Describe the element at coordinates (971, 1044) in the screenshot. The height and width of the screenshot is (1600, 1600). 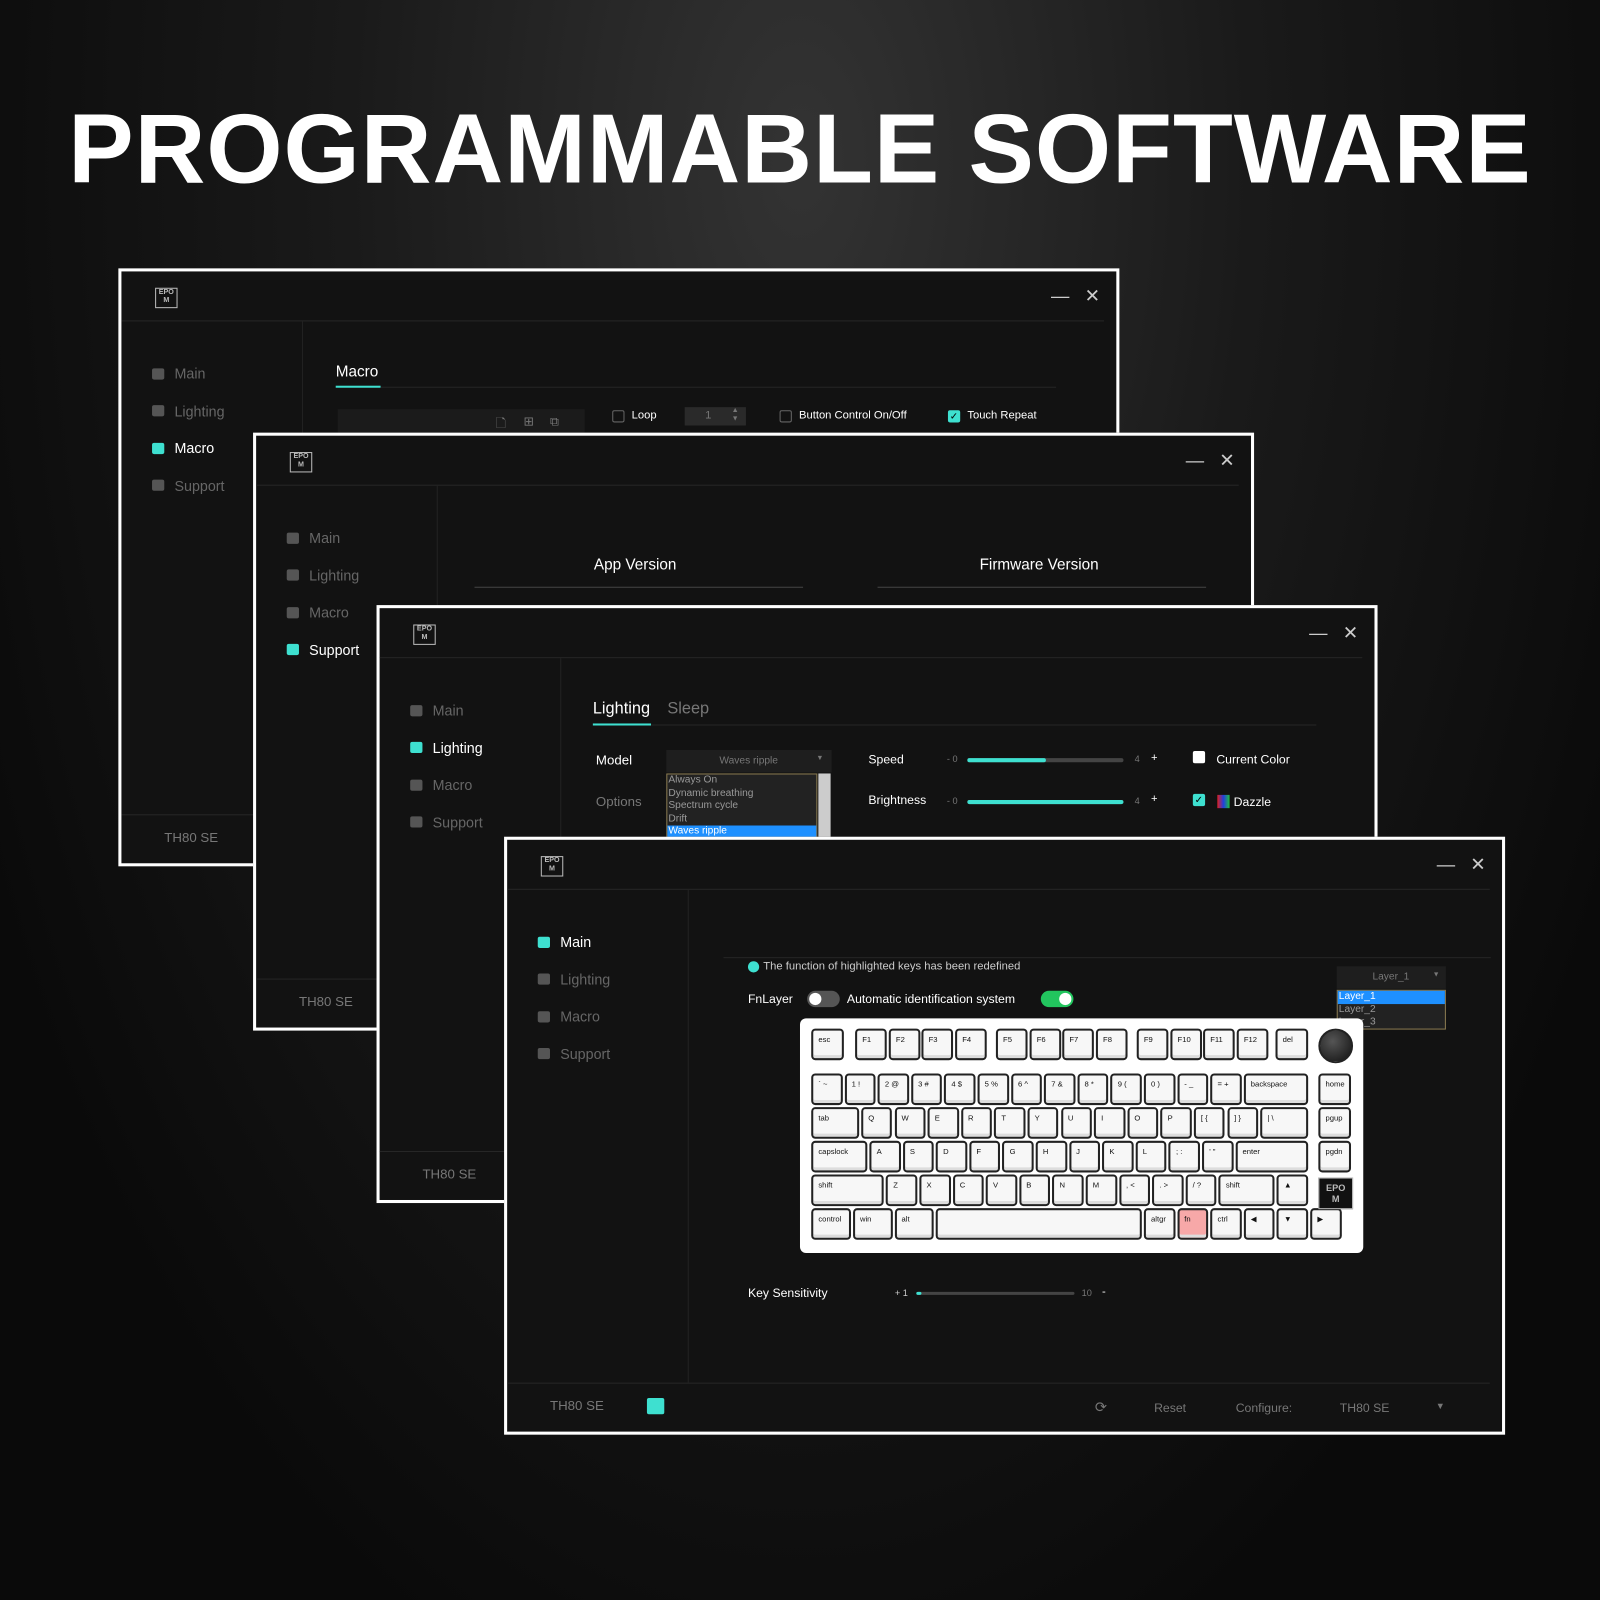
I see `key: F4` at that location.